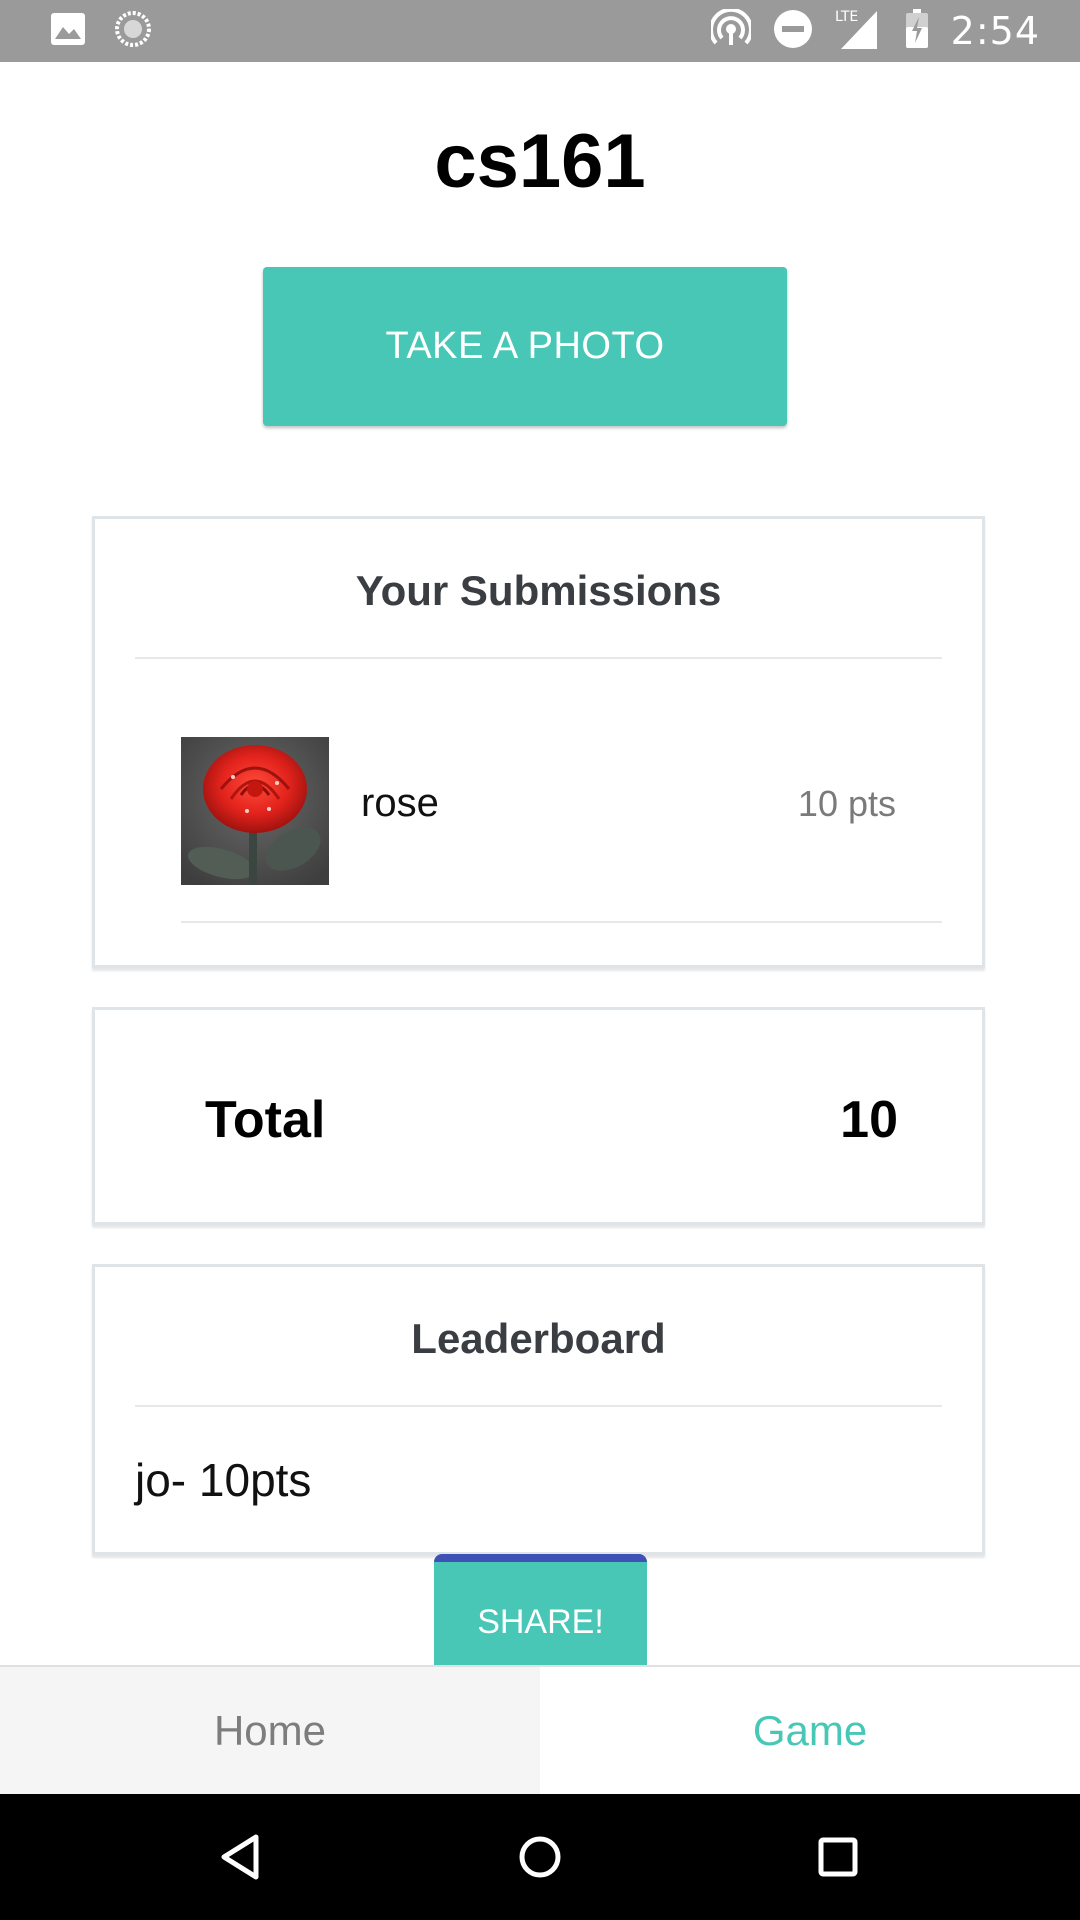  What do you see at coordinates (917, 31) in the screenshot?
I see `battery-icon` at bounding box center [917, 31].